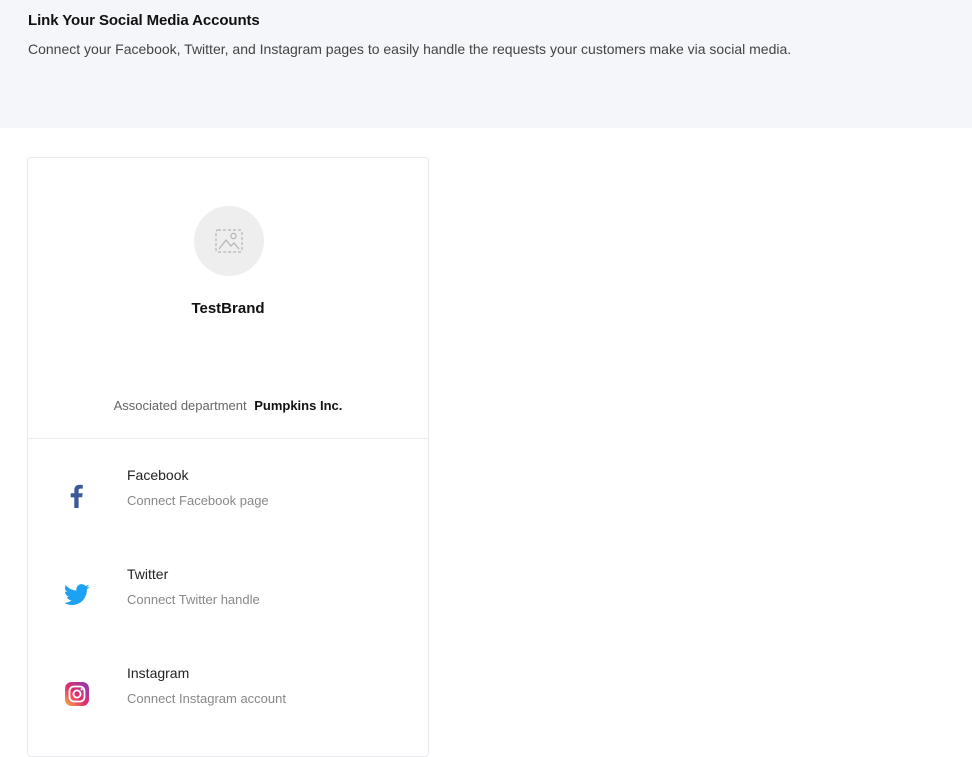  What do you see at coordinates (298, 405) in the screenshot?
I see `department-value: Pumpkins Inc.` at bounding box center [298, 405].